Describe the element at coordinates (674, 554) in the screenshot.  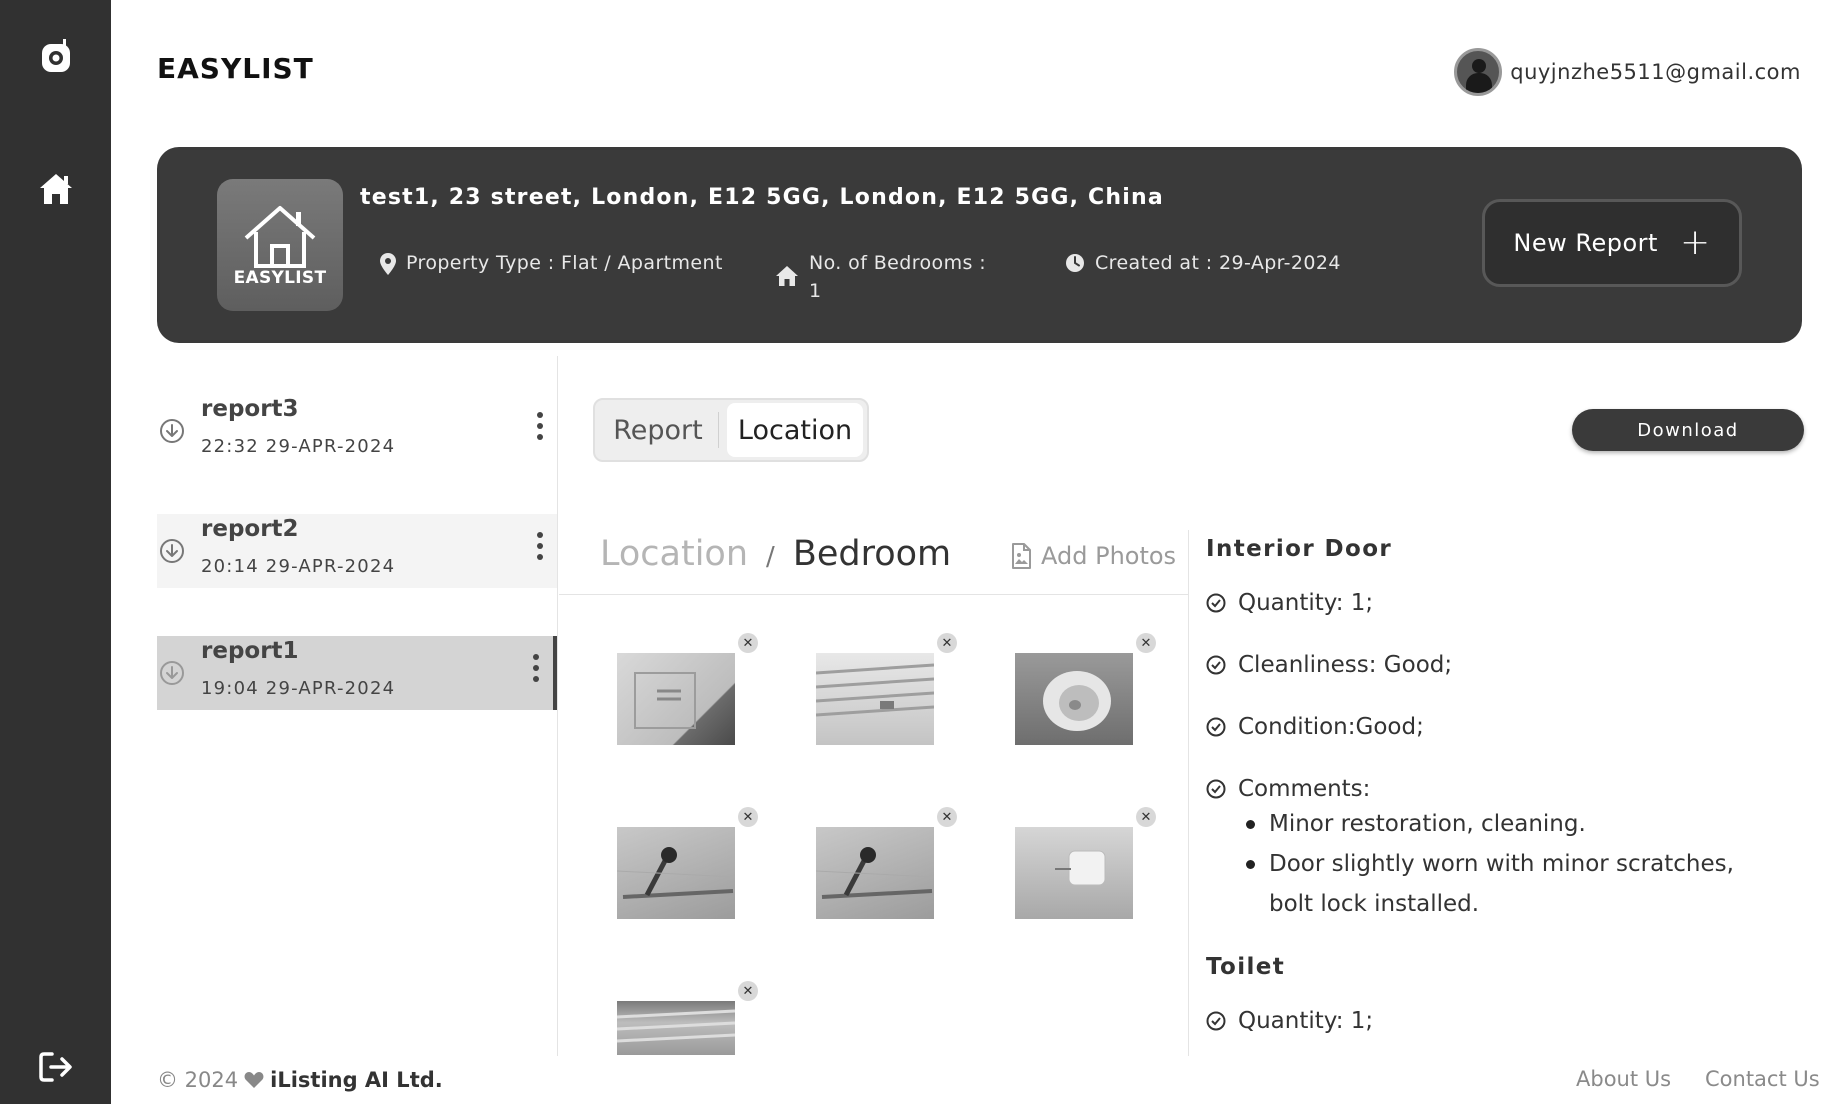
I see `breadcrumb-location: Location` at that location.